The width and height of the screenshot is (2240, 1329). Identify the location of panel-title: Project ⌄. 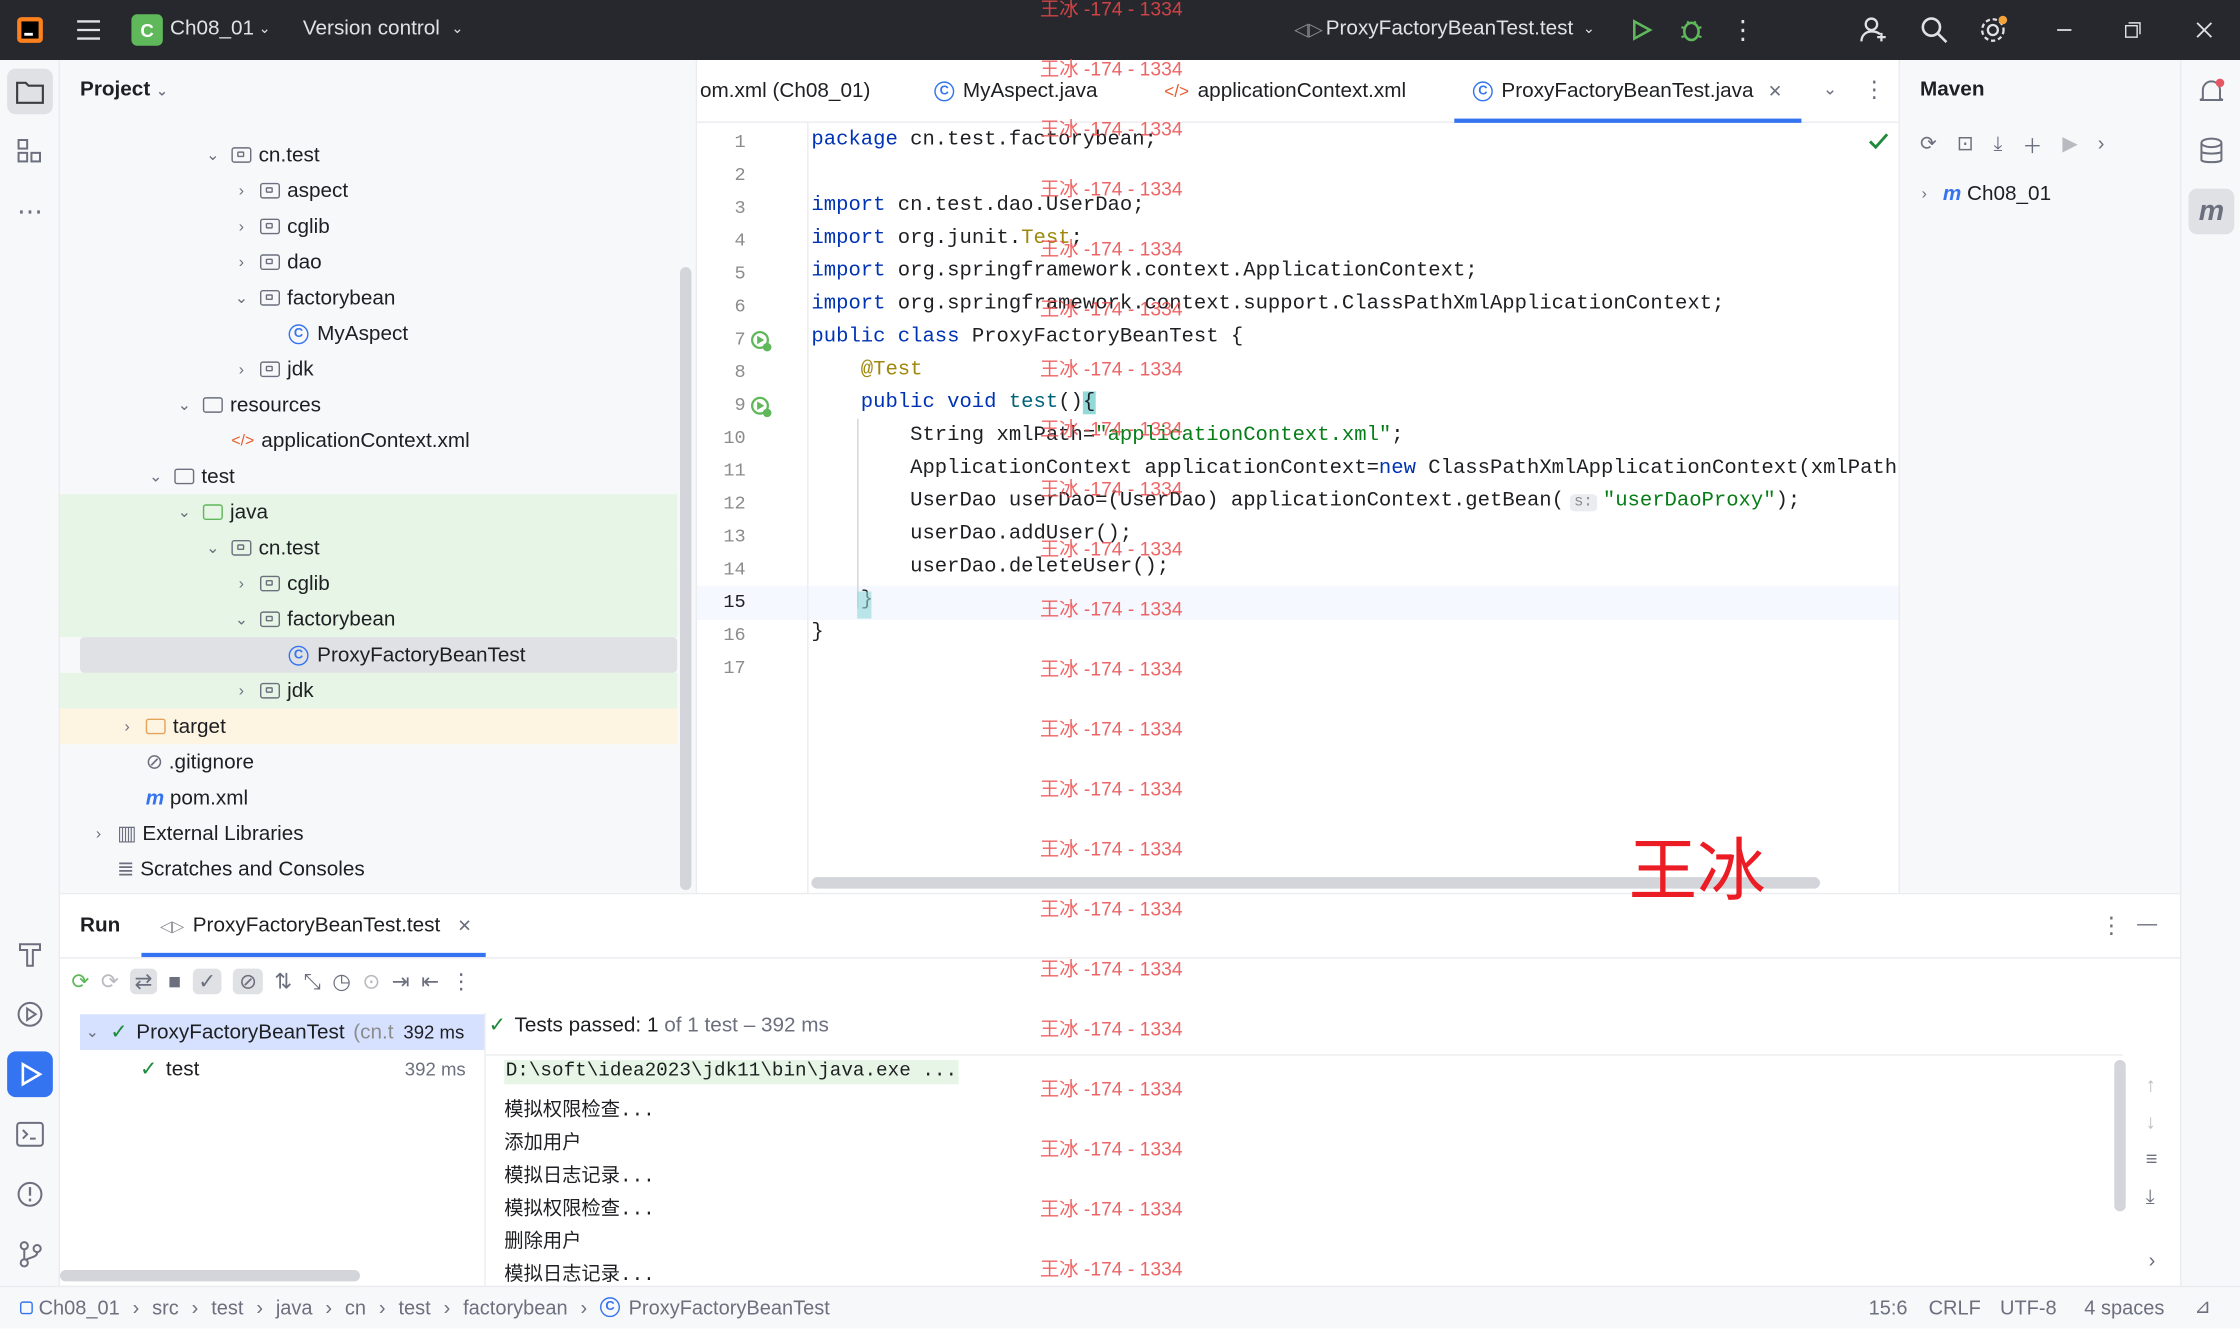
(124, 90).